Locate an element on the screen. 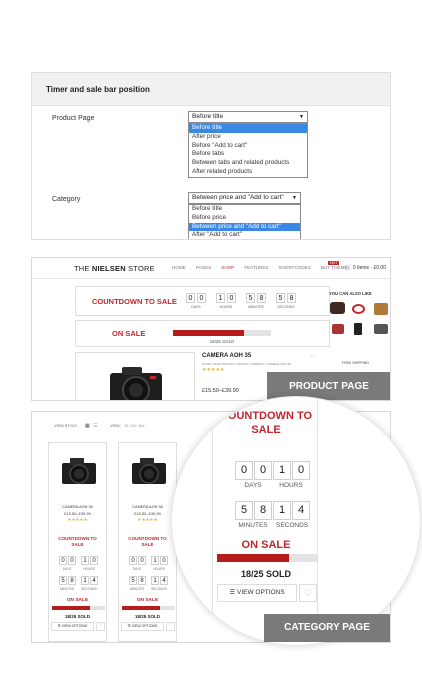  rating-stars: ★★★★★ is located at coordinates (147, 519).